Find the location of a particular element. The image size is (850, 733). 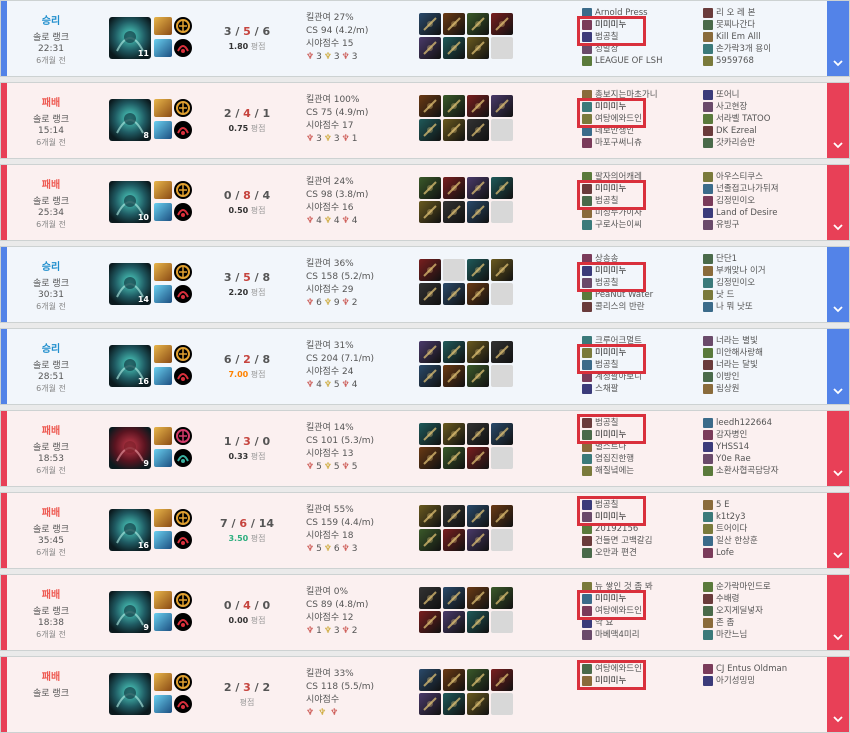

participant: 마베맥4미리 is located at coordinates (639, 635).